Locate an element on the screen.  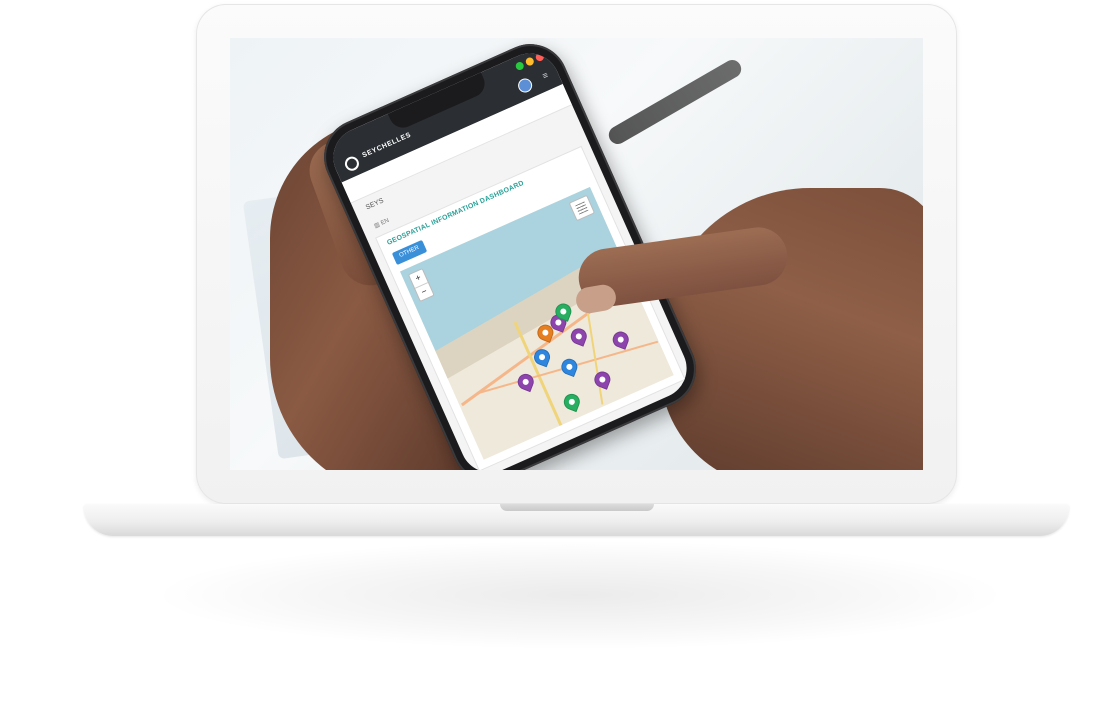
section-label: ▥ EN is located at coordinates (382, 223).